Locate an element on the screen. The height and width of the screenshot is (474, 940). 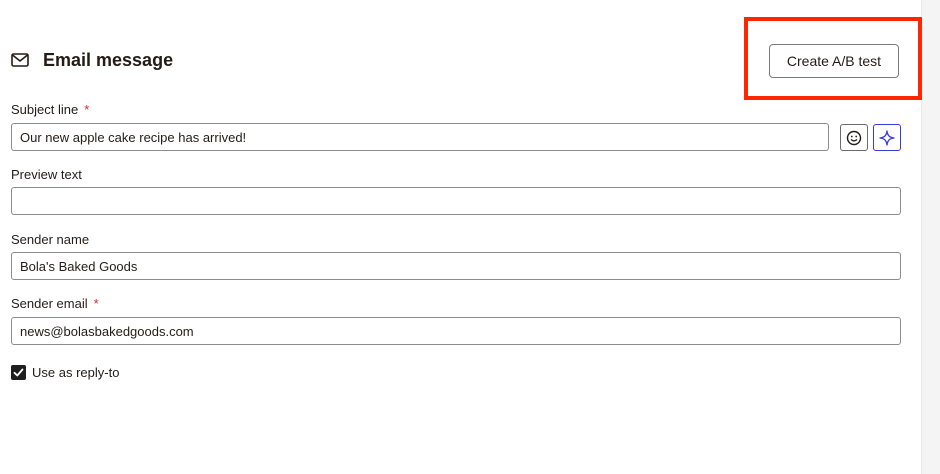
reply-to-checkbox is located at coordinates (18, 372).